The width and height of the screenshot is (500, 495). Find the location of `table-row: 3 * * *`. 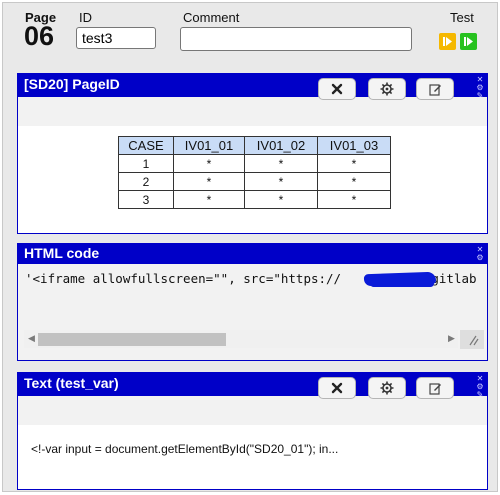

table-row: 3 * * * is located at coordinates (254, 199).